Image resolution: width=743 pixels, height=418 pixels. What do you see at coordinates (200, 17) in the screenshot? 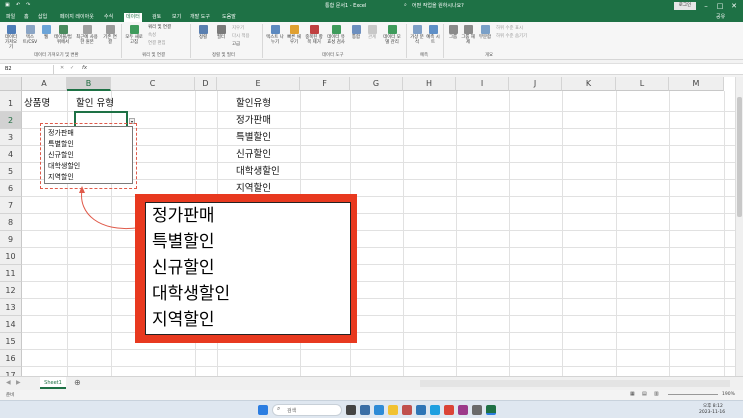
I see `tab-developer: 개발 도구` at bounding box center [200, 17].